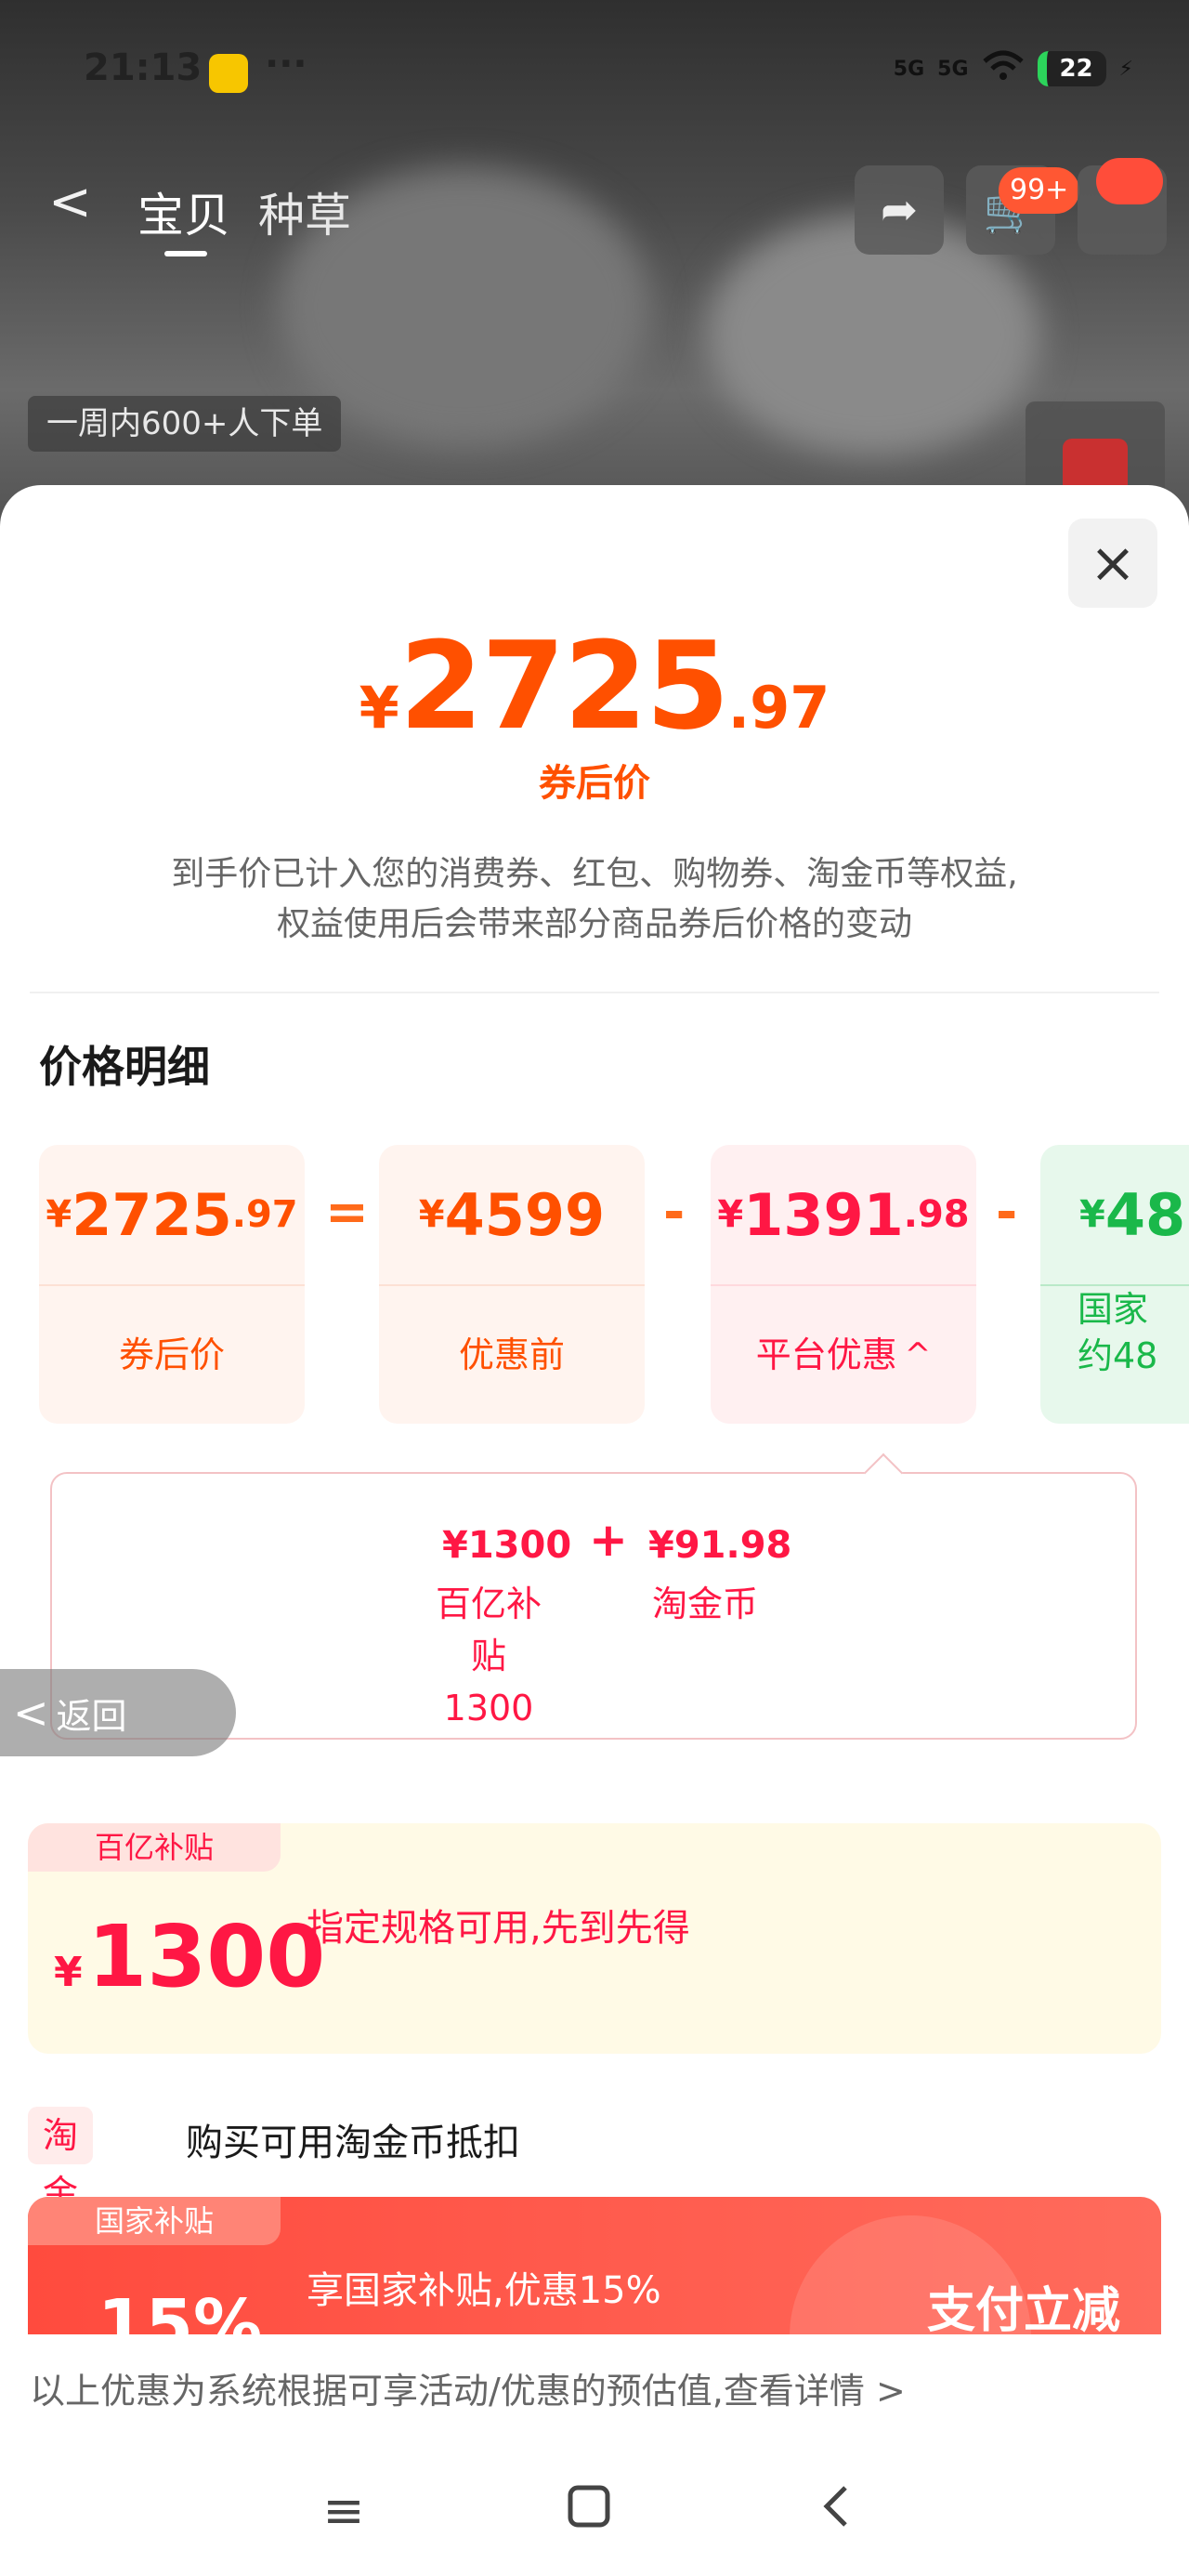  I want to click on price-integer: 48, so click(1145, 1214).